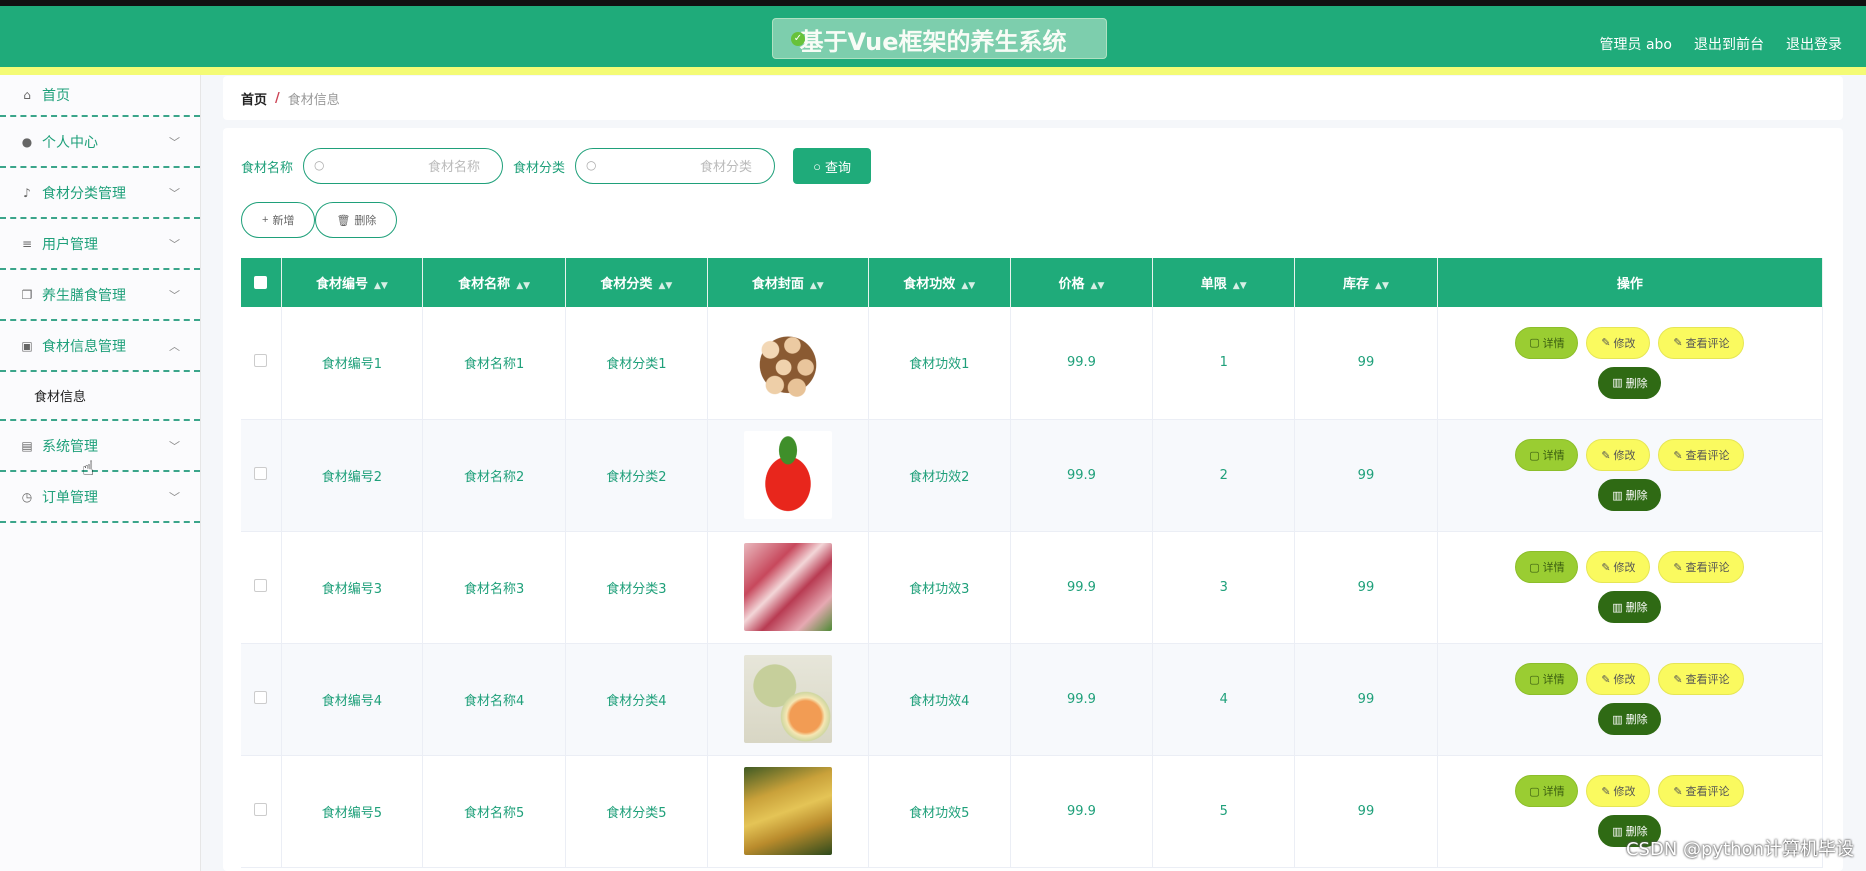 This screenshot has height=871, width=1866. Describe the element at coordinates (1534, 679) in the screenshot. I see `document-icon: ▢` at that location.